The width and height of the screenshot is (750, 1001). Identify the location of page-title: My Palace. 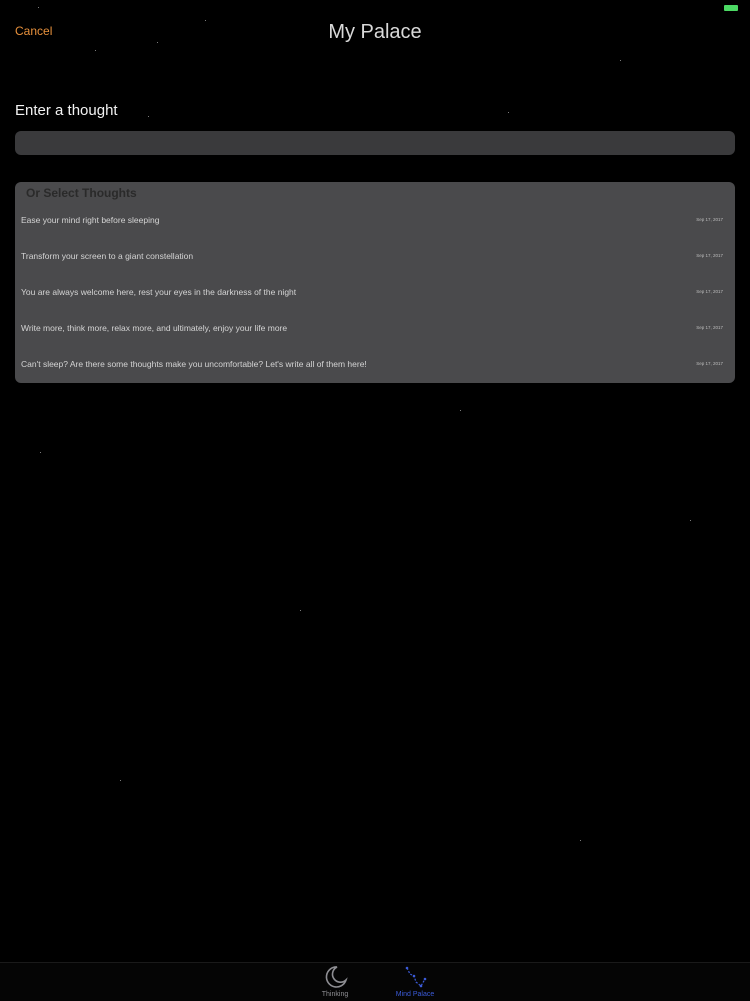
(375, 32).